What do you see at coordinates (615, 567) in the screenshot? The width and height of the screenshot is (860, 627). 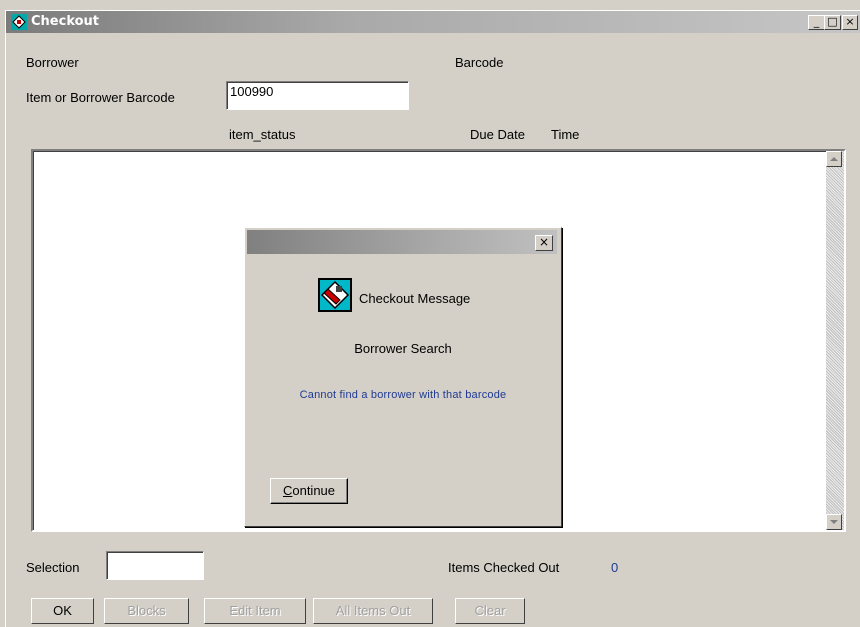 I see `items-checked-out-count: 0` at bounding box center [615, 567].